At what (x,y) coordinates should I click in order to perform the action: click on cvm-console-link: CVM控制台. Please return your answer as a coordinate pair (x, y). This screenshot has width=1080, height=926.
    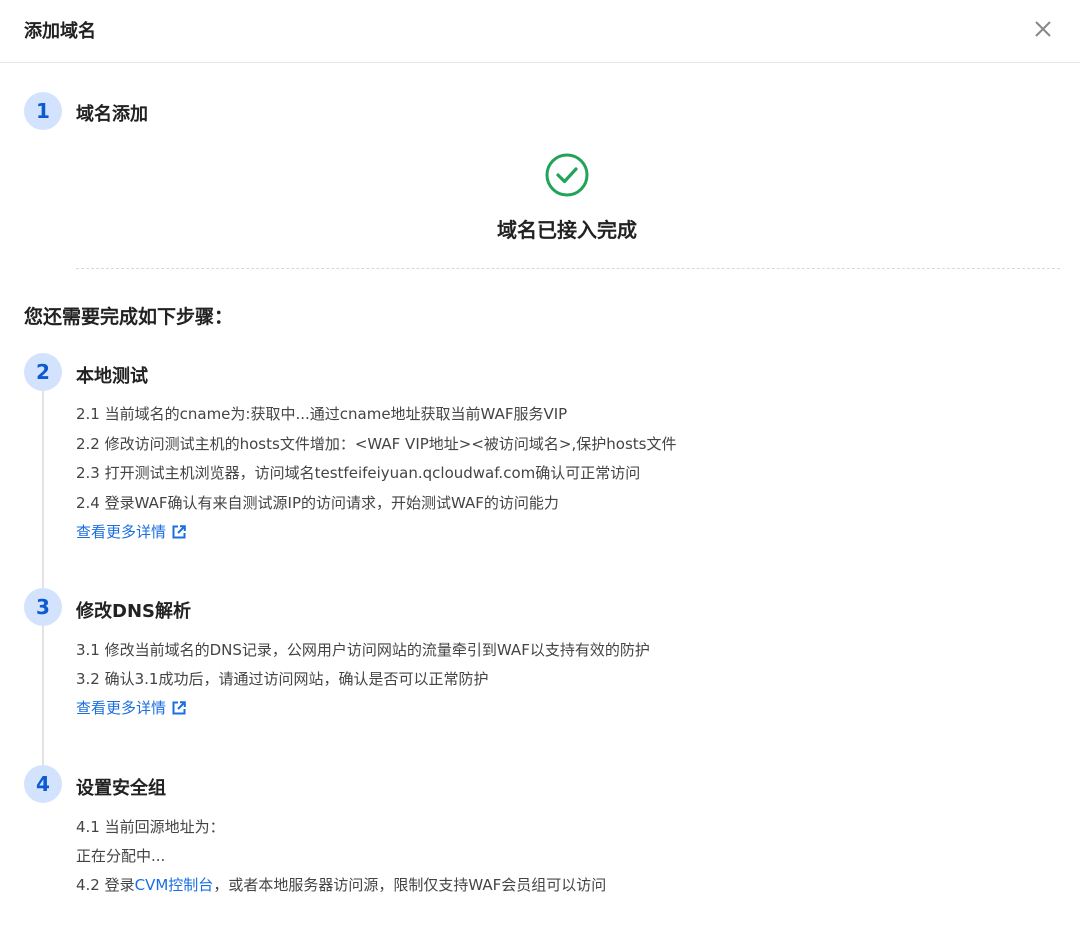
    Looking at the image, I should click on (174, 885).